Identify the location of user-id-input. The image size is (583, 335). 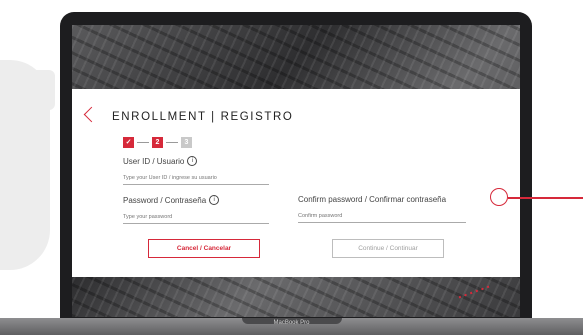
(196, 179).